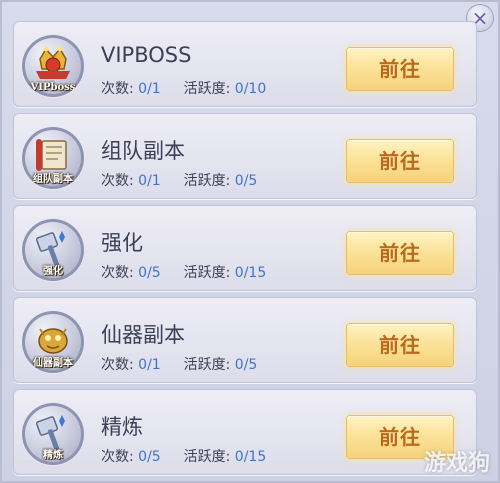  What do you see at coordinates (146, 55) in the screenshot?
I see `task-title: VIPBOSS` at bounding box center [146, 55].